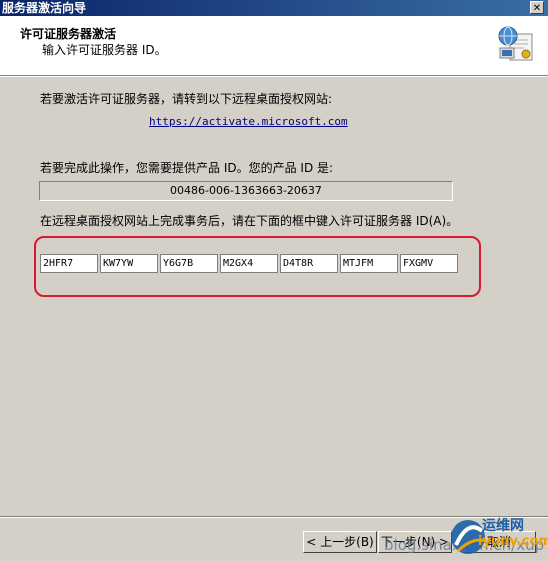  Describe the element at coordinates (274, 8) in the screenshot. I see `title-bar: 服务器激活向导 ✕` at that location.